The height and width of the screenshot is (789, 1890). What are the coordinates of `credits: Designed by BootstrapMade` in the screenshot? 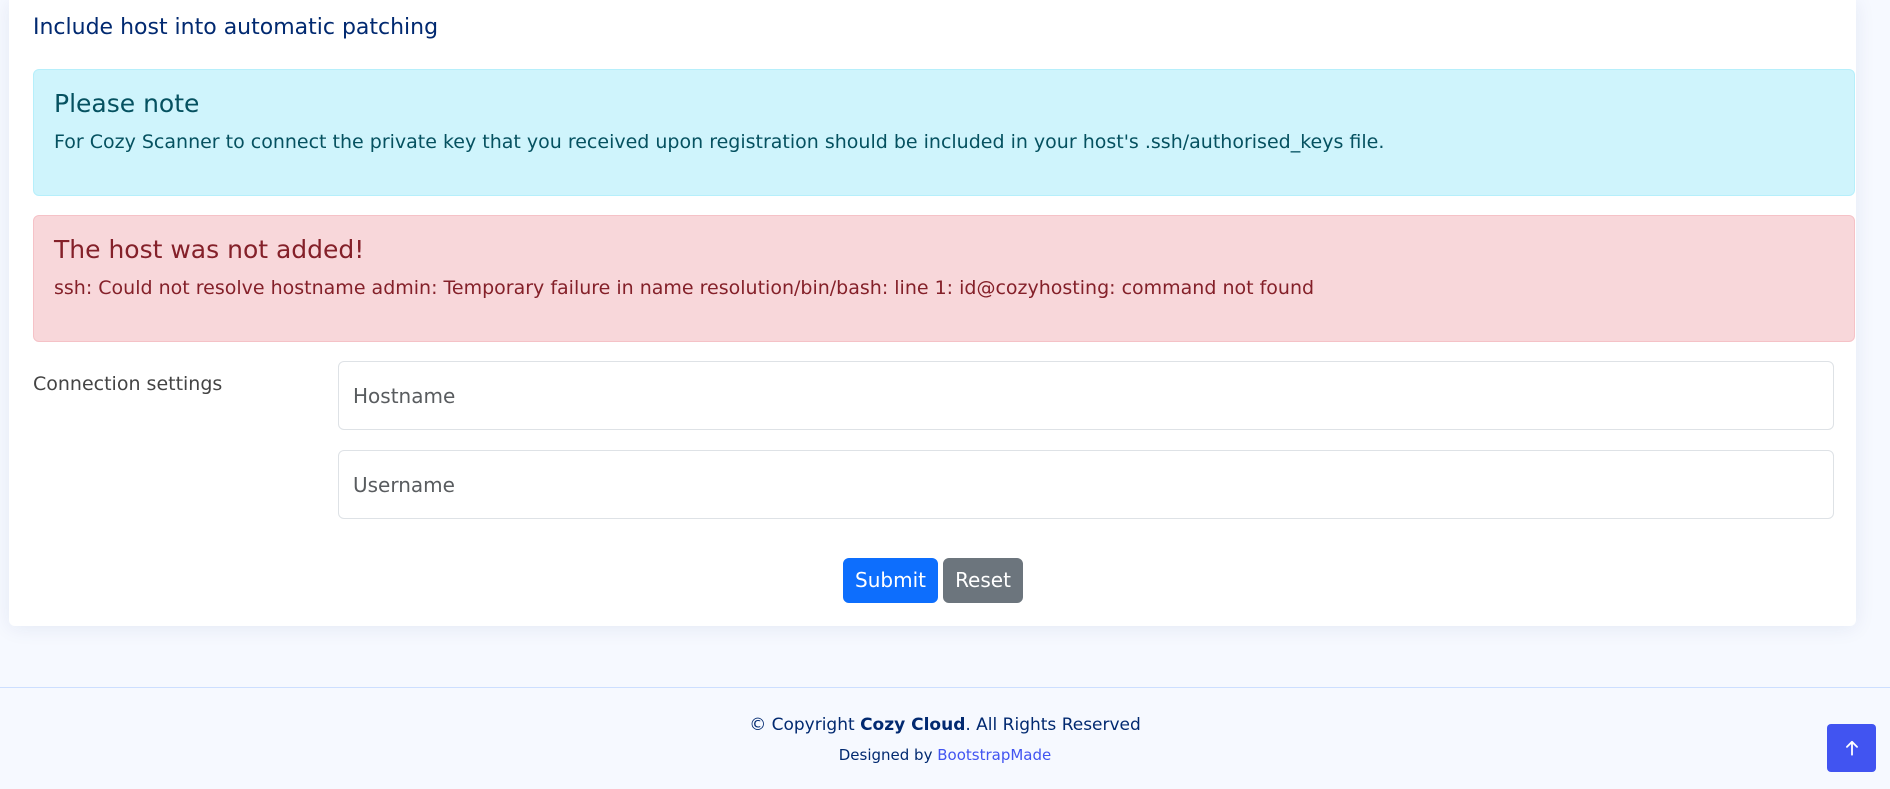 It's located at (945, 755).